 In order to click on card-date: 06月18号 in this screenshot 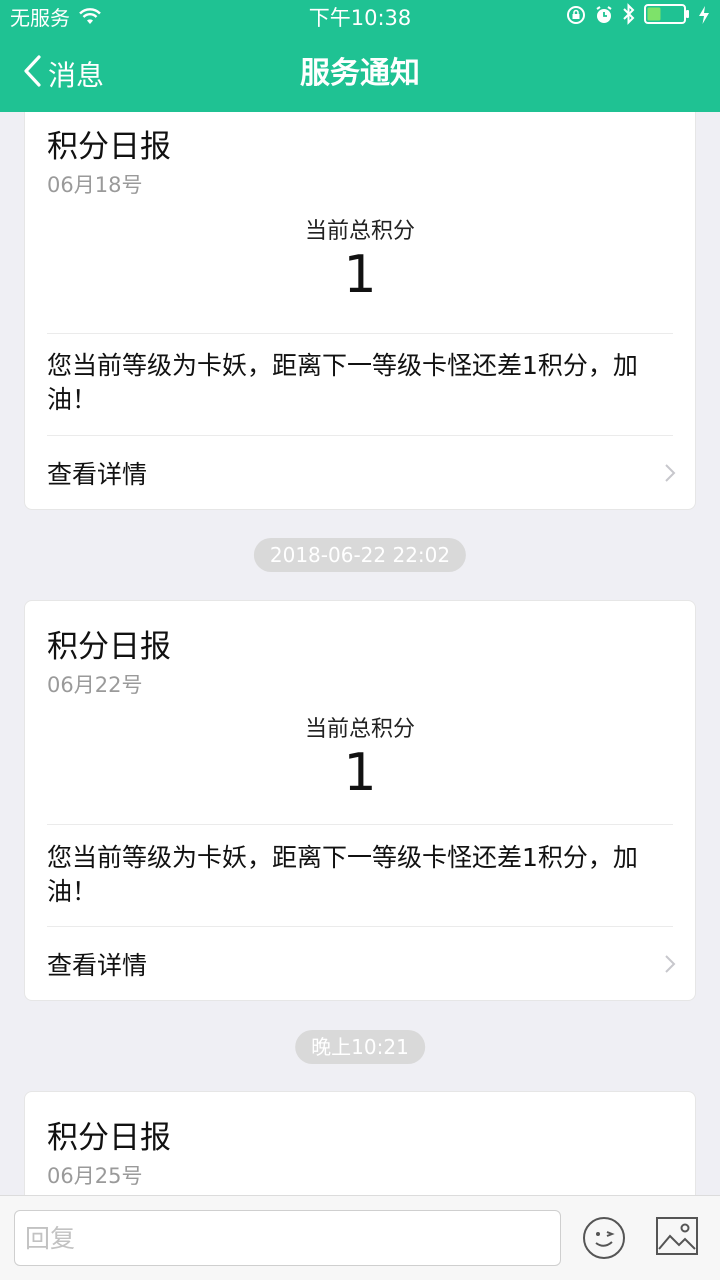, I will do `click(95, 185)`.